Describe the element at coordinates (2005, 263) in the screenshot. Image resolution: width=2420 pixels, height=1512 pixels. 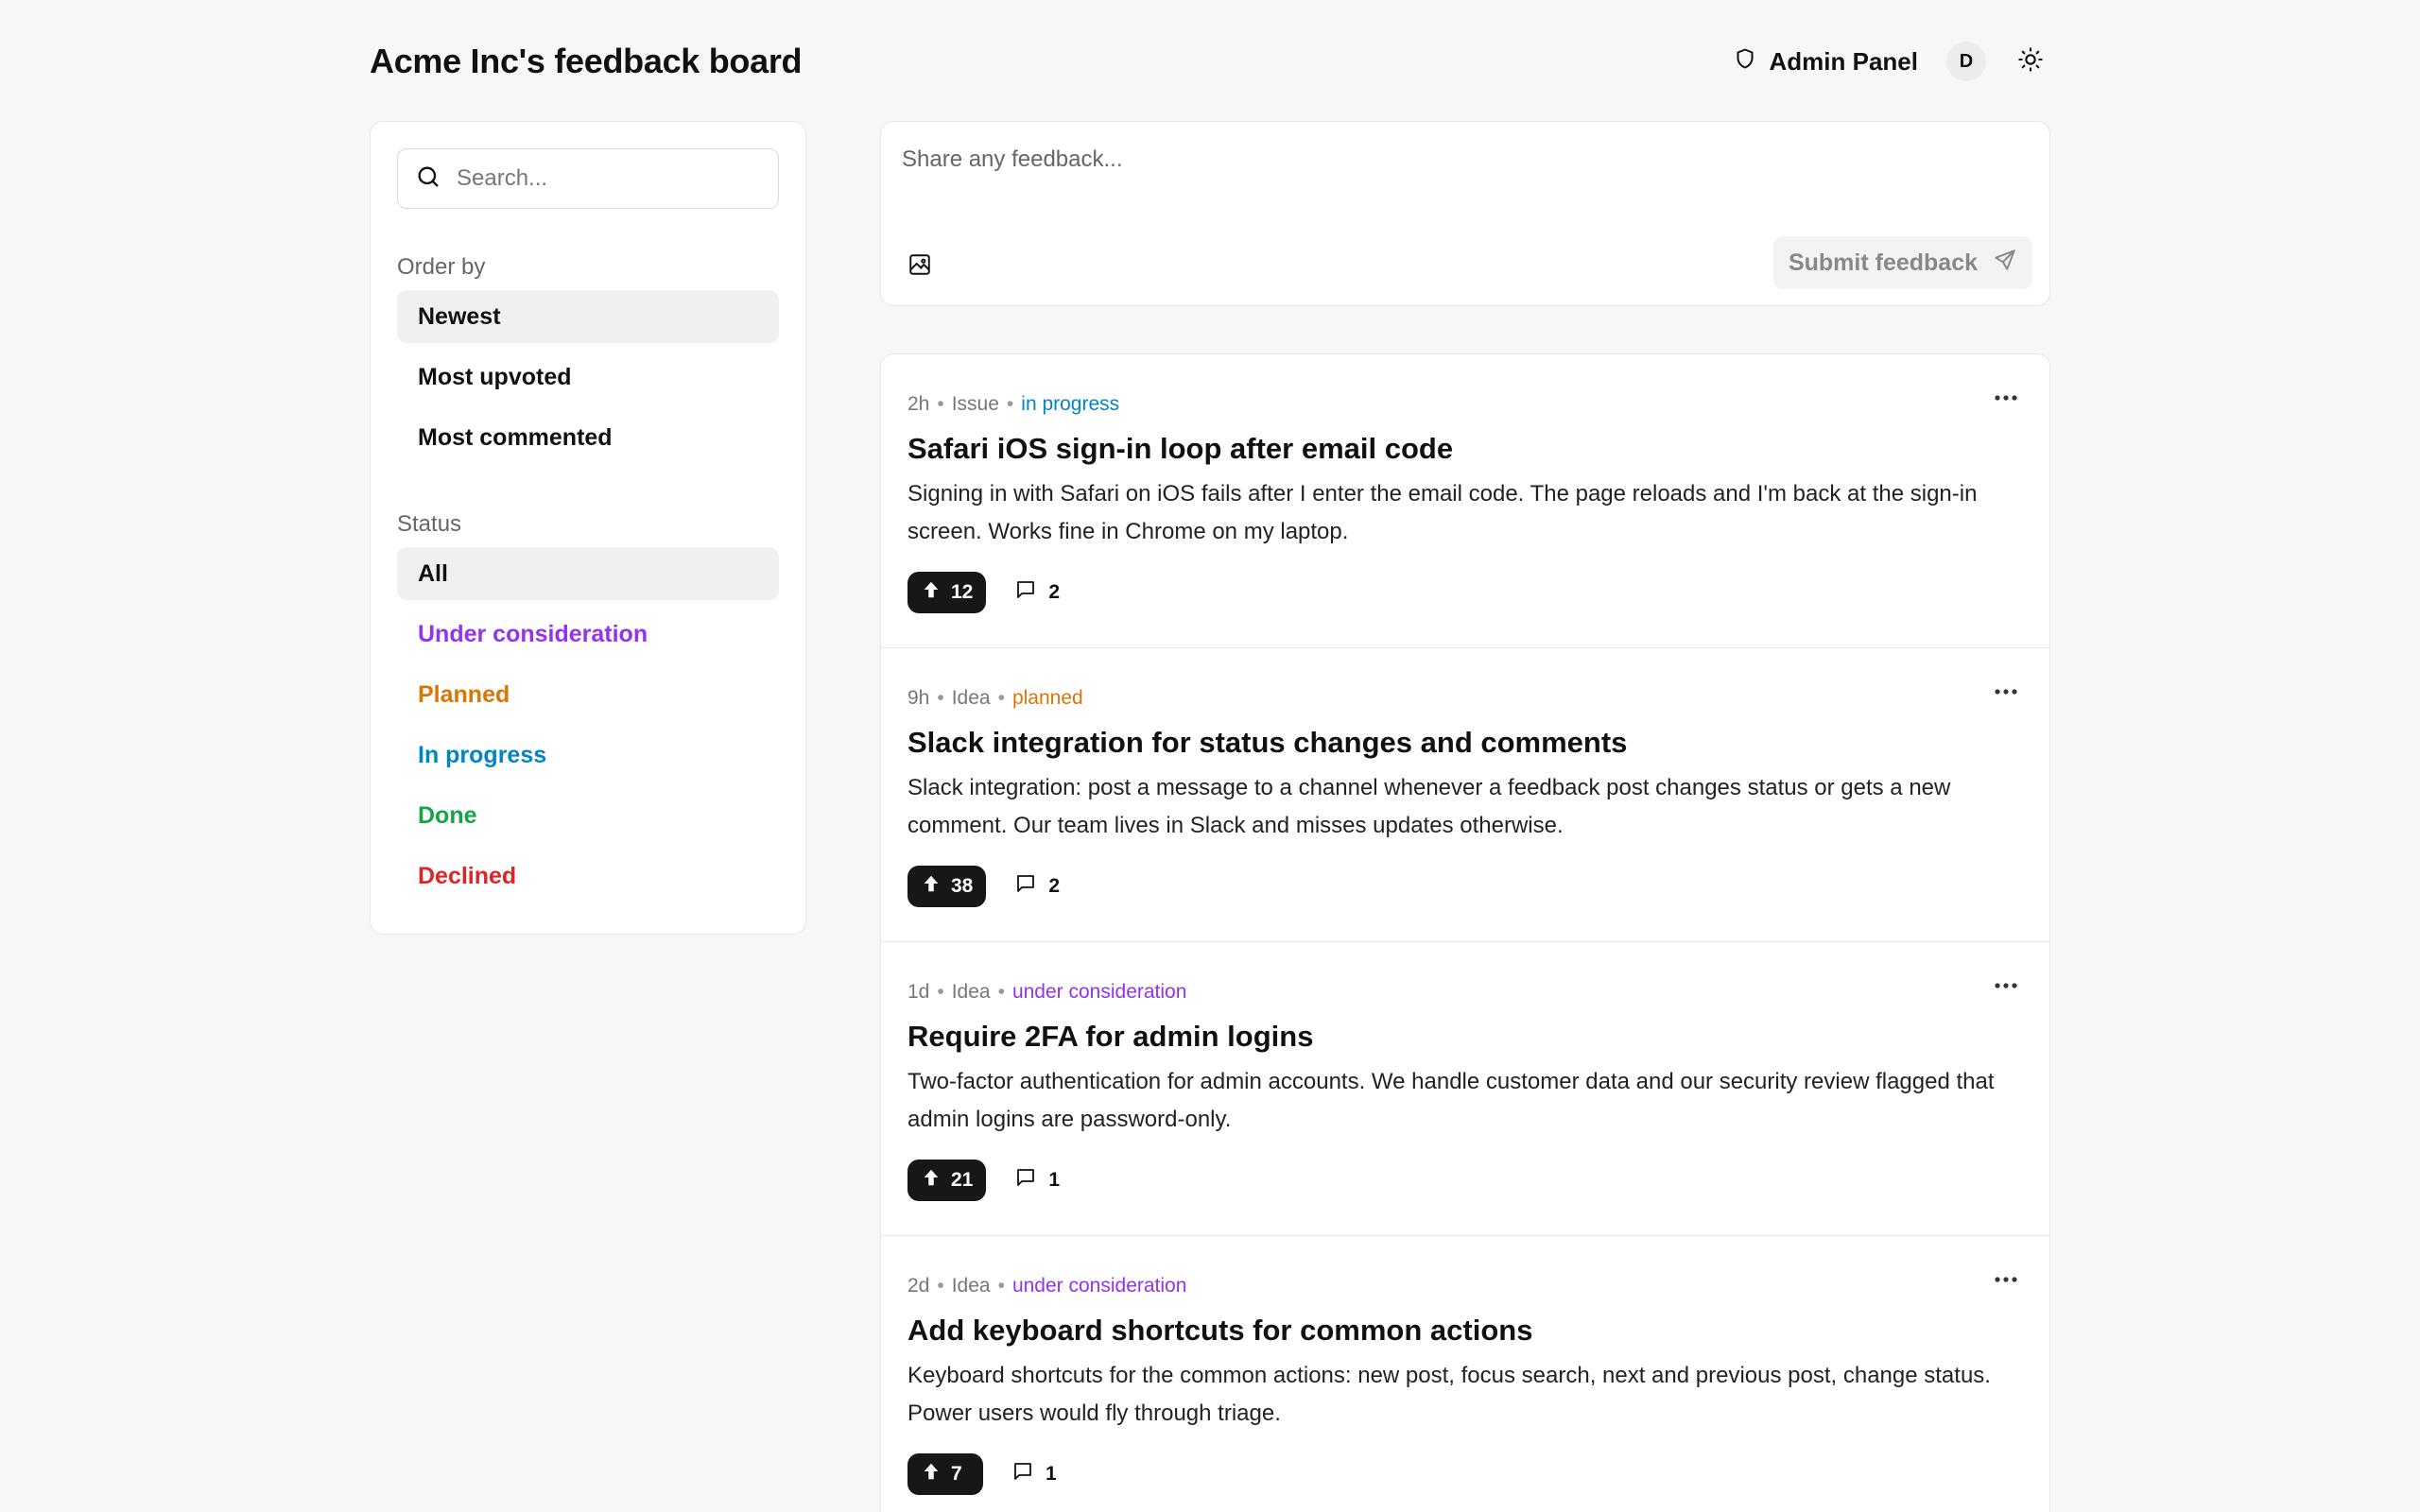
I see `send-icon` at that location.